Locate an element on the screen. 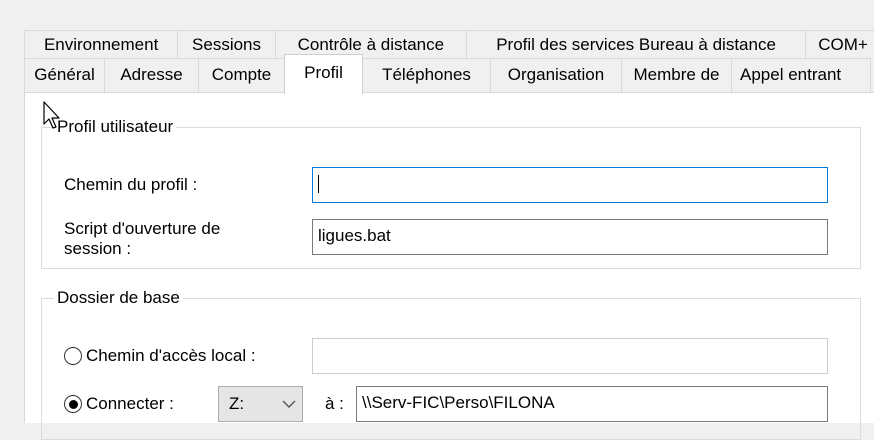 The image size is (874, 440). connect-path-value: \\Serv-FIC\Perso\FILONA is located at coordinates (458, 402).